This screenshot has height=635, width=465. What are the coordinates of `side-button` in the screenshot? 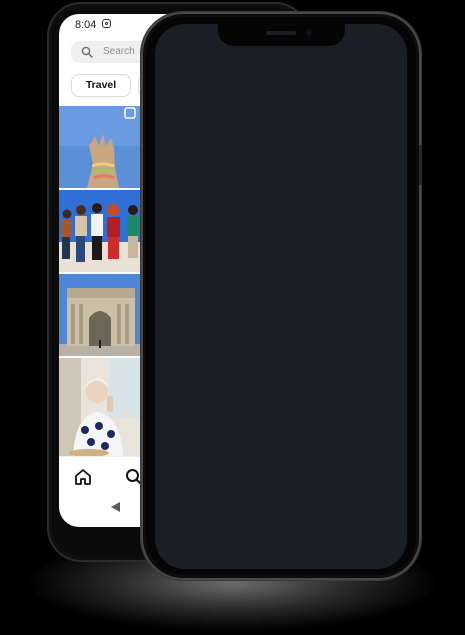 It's located at (420, 165).